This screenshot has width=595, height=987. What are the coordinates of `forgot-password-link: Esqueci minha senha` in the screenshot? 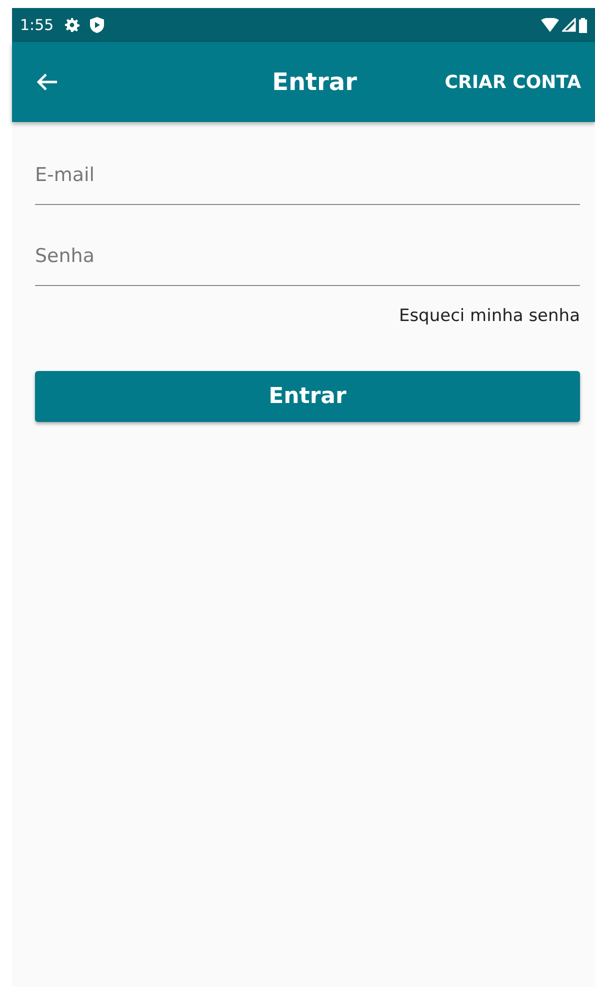 It's located at (489, 316).